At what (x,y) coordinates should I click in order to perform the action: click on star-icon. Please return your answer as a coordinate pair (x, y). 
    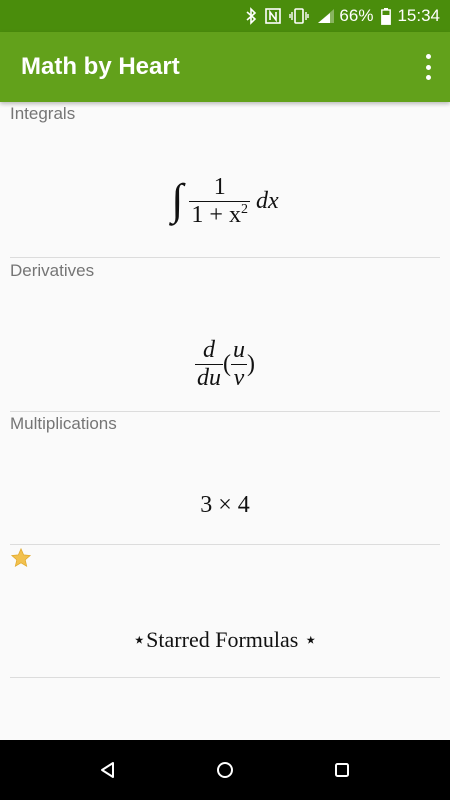
    Looking at the image, I should click on (21, 560).